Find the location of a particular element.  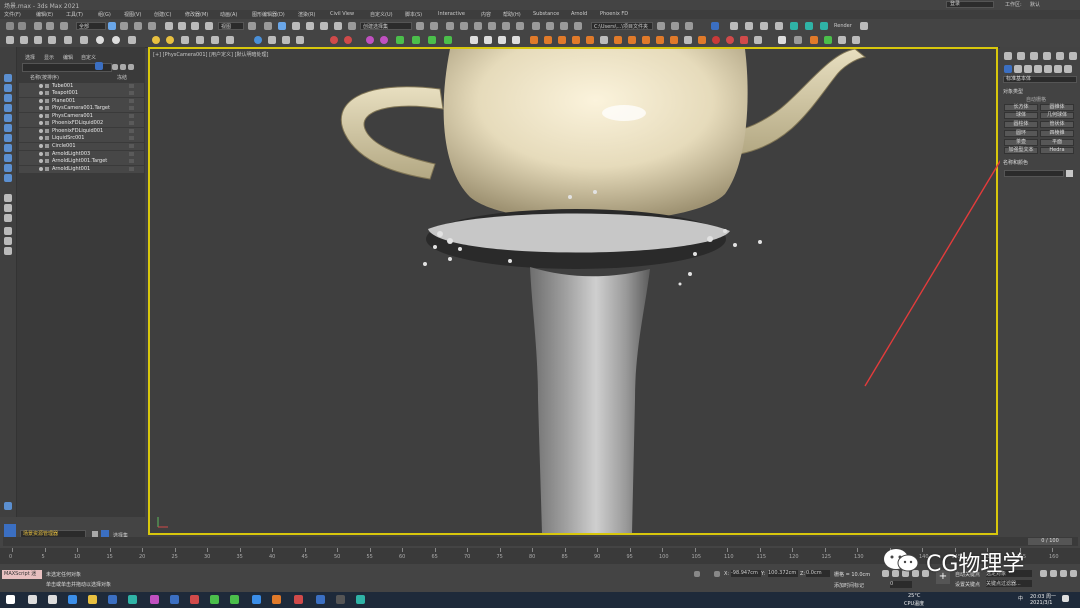

menu-edit: 编辑(E) is located at coordinates (44, 14).